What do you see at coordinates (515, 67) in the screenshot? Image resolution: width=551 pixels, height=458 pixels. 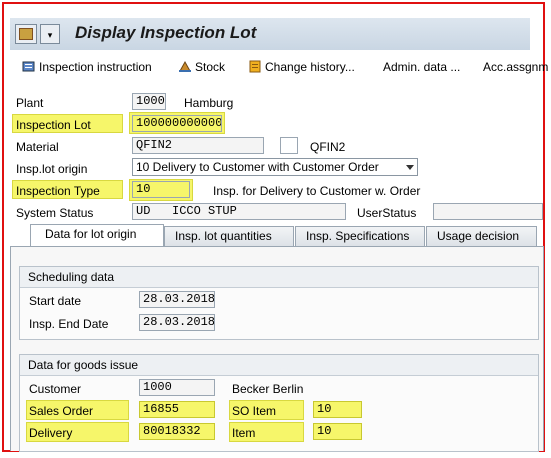 I see `acc-assignment-button: Acc.assgnm` at bounding box center [515, 67].